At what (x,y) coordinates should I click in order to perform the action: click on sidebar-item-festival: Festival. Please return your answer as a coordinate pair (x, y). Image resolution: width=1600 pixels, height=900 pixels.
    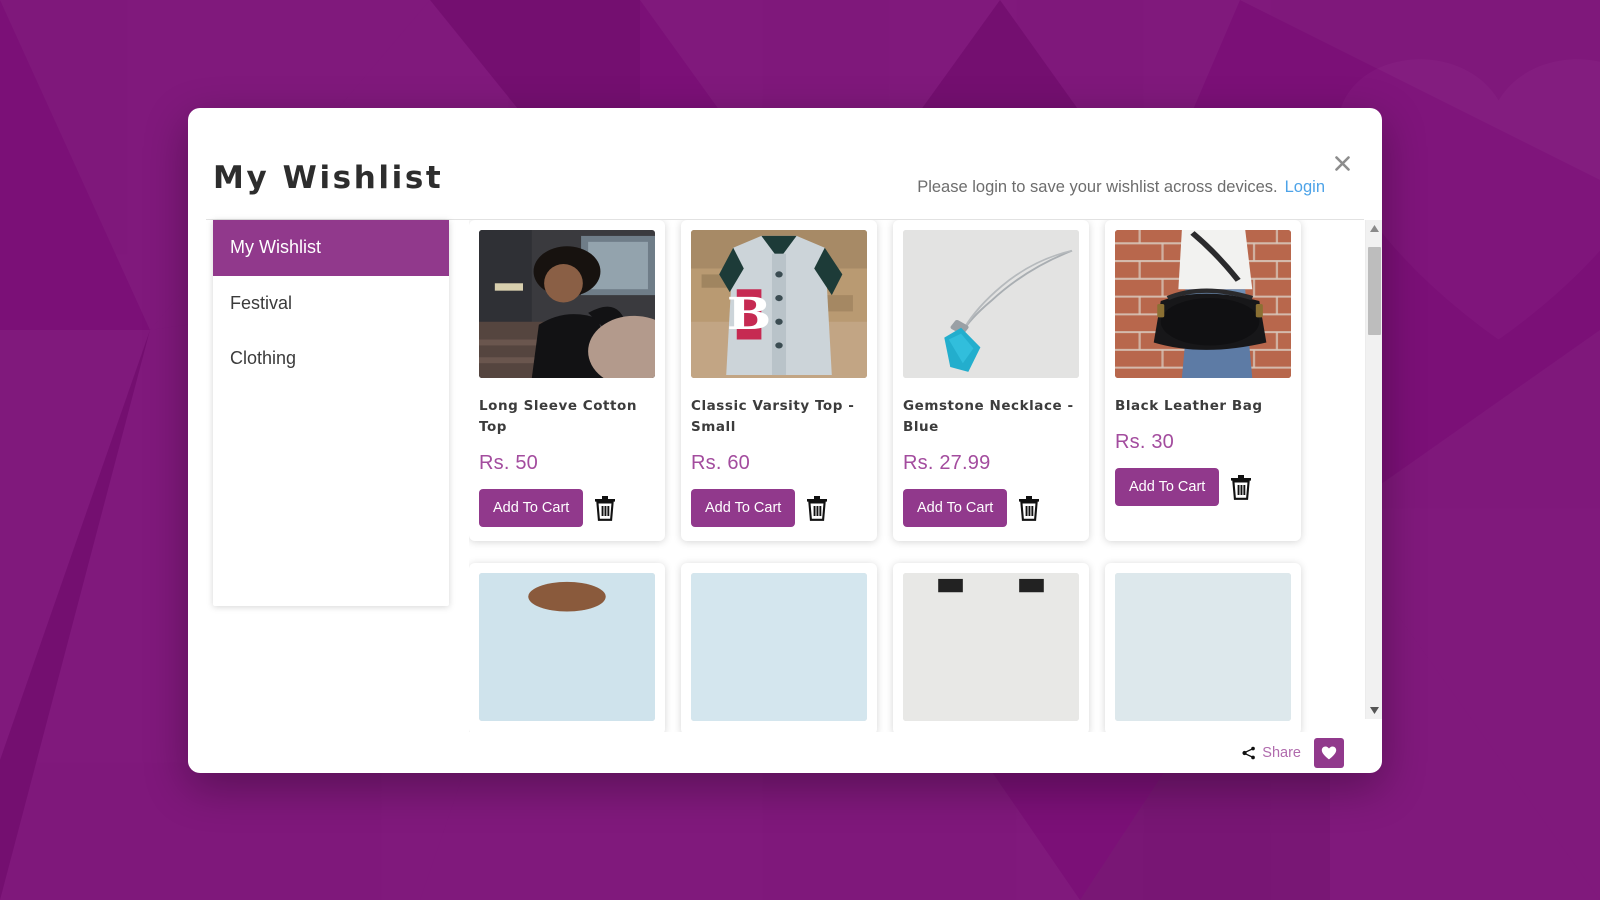
    Looking at the image, I should click on (331, 304).